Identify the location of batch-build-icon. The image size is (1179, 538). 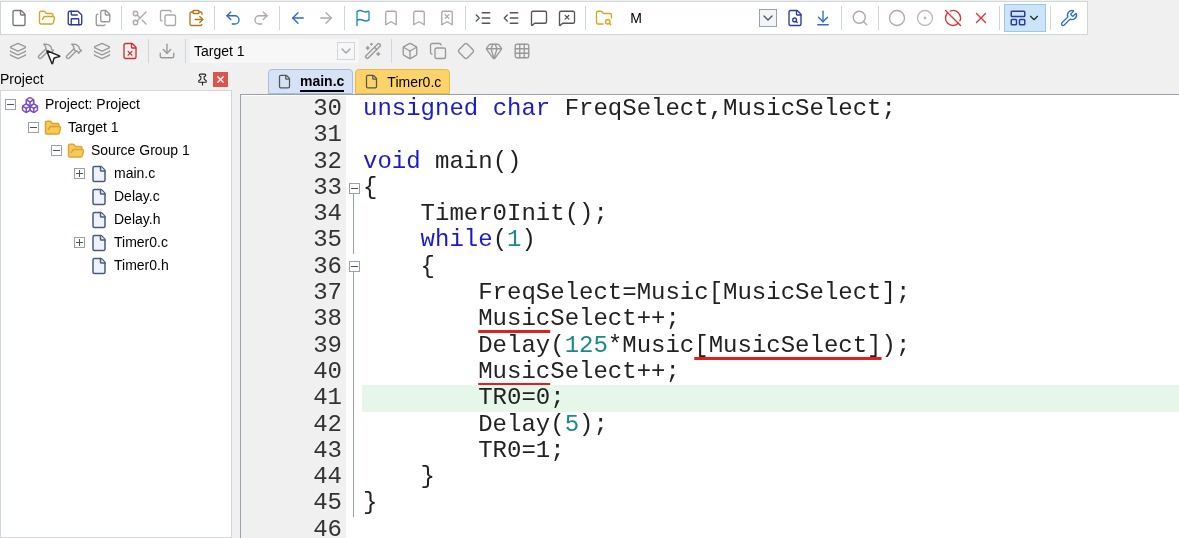
(102, 51).